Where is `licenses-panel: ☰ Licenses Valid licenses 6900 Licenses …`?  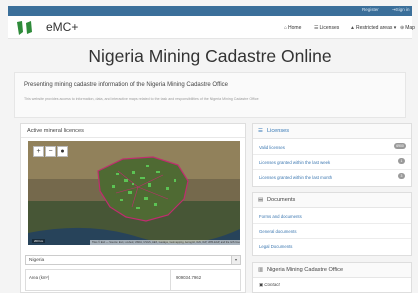
licenses-panel: ☰ Licenses Valid licenses 6900 Licenses … is located at coordinates (332, 155).